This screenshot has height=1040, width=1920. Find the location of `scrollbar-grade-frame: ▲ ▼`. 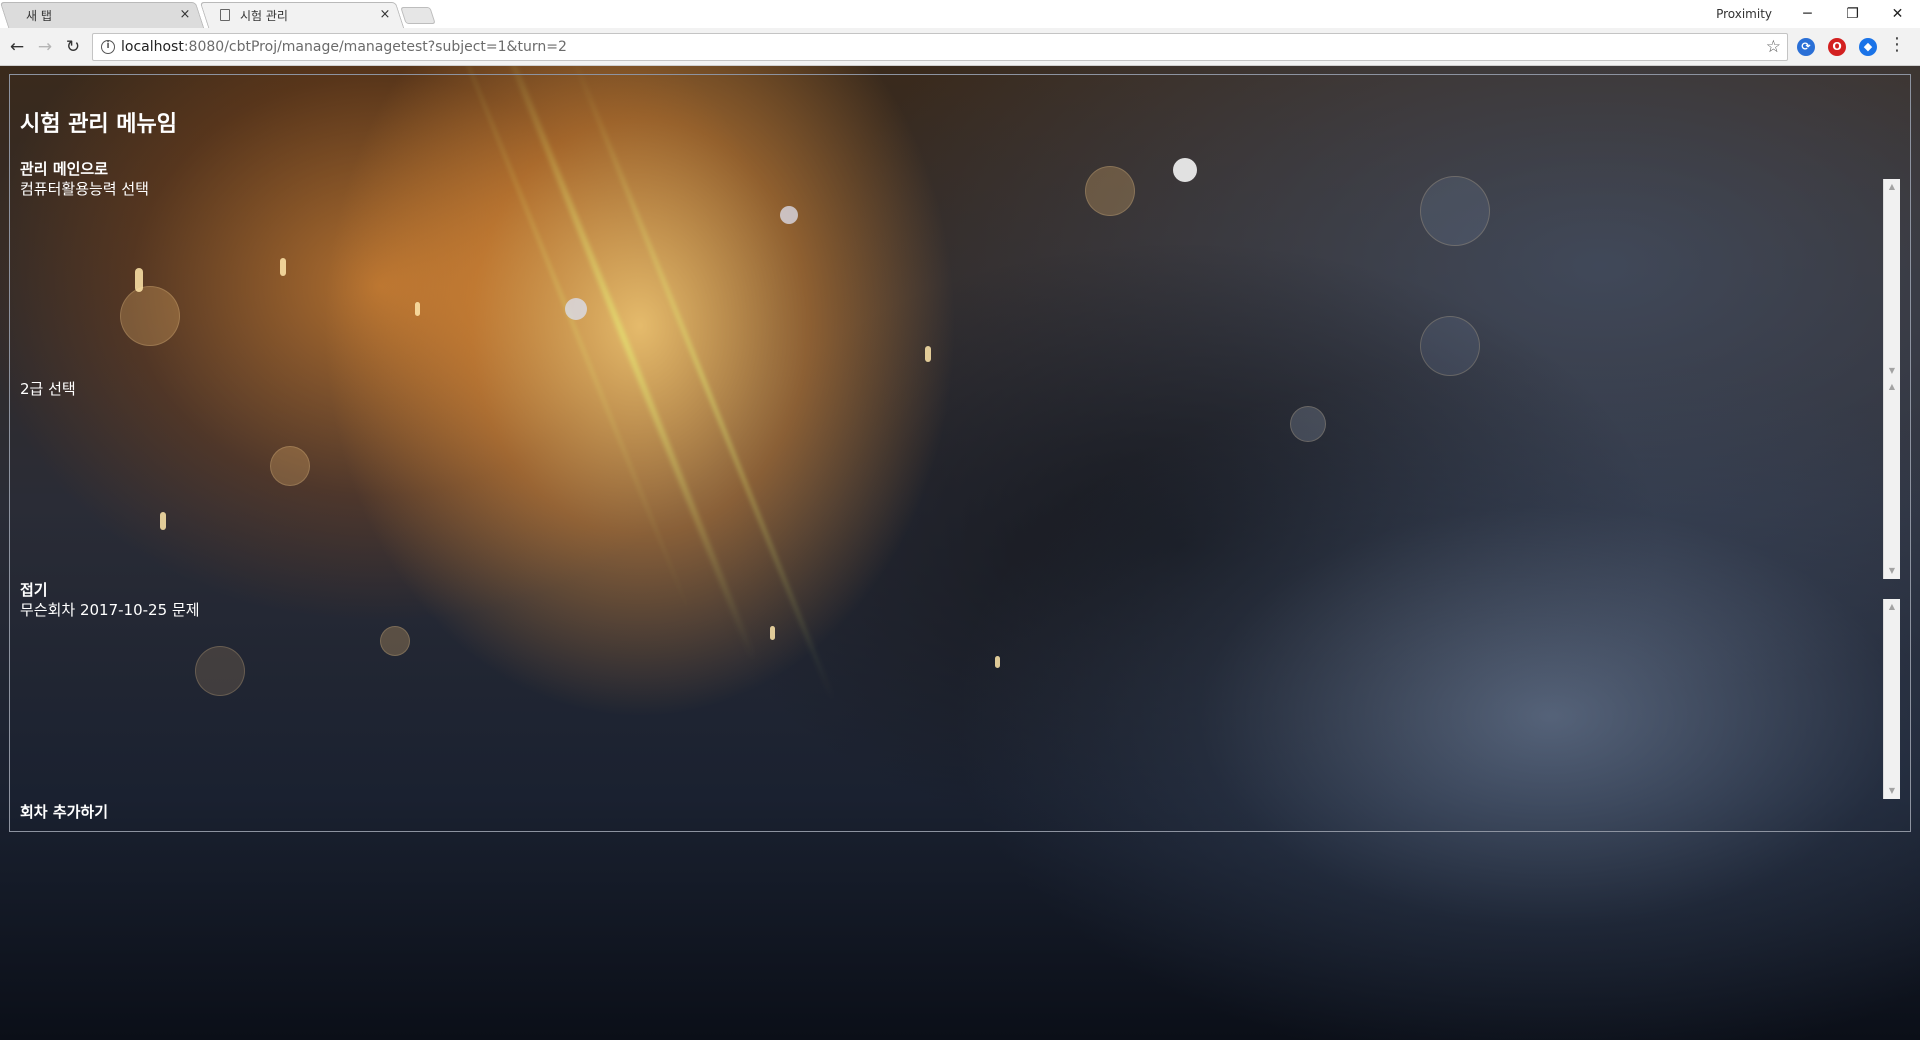

scrollbar-grade-frame: ▲ ▼ is located at coordinates (1891, 479).